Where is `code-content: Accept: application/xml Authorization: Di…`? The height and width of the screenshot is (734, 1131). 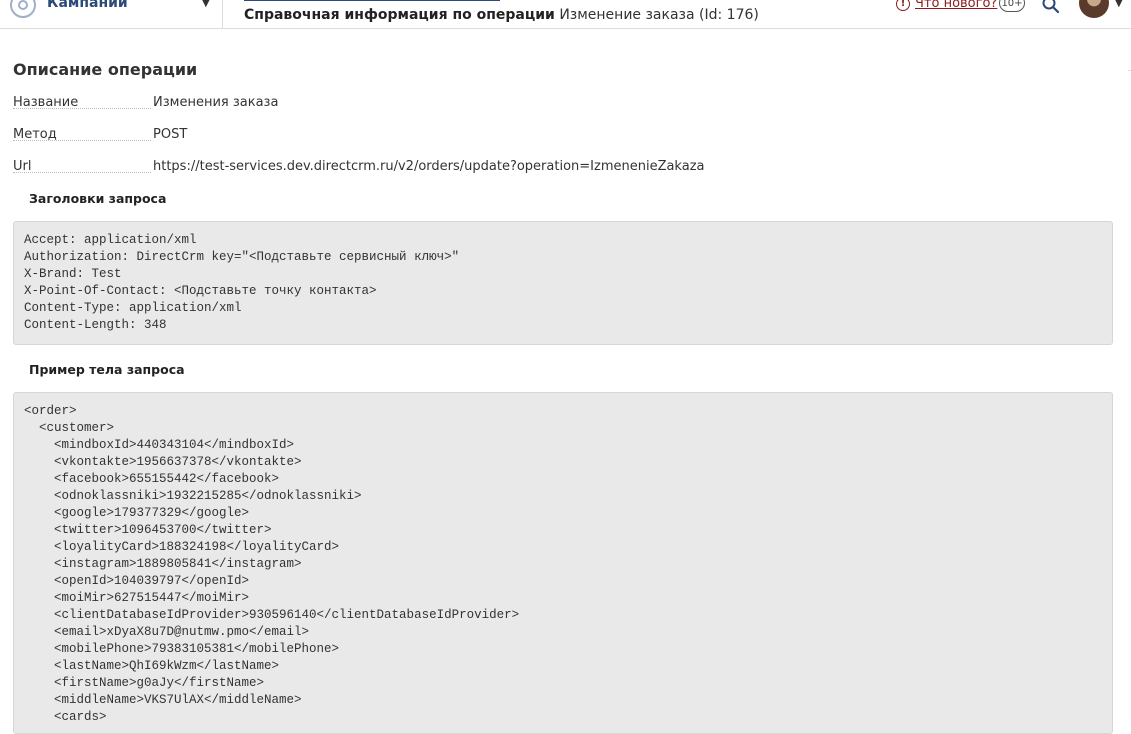
code-content: Accept: application/xml Authorization: Di… is located at coordinates (563, 278).